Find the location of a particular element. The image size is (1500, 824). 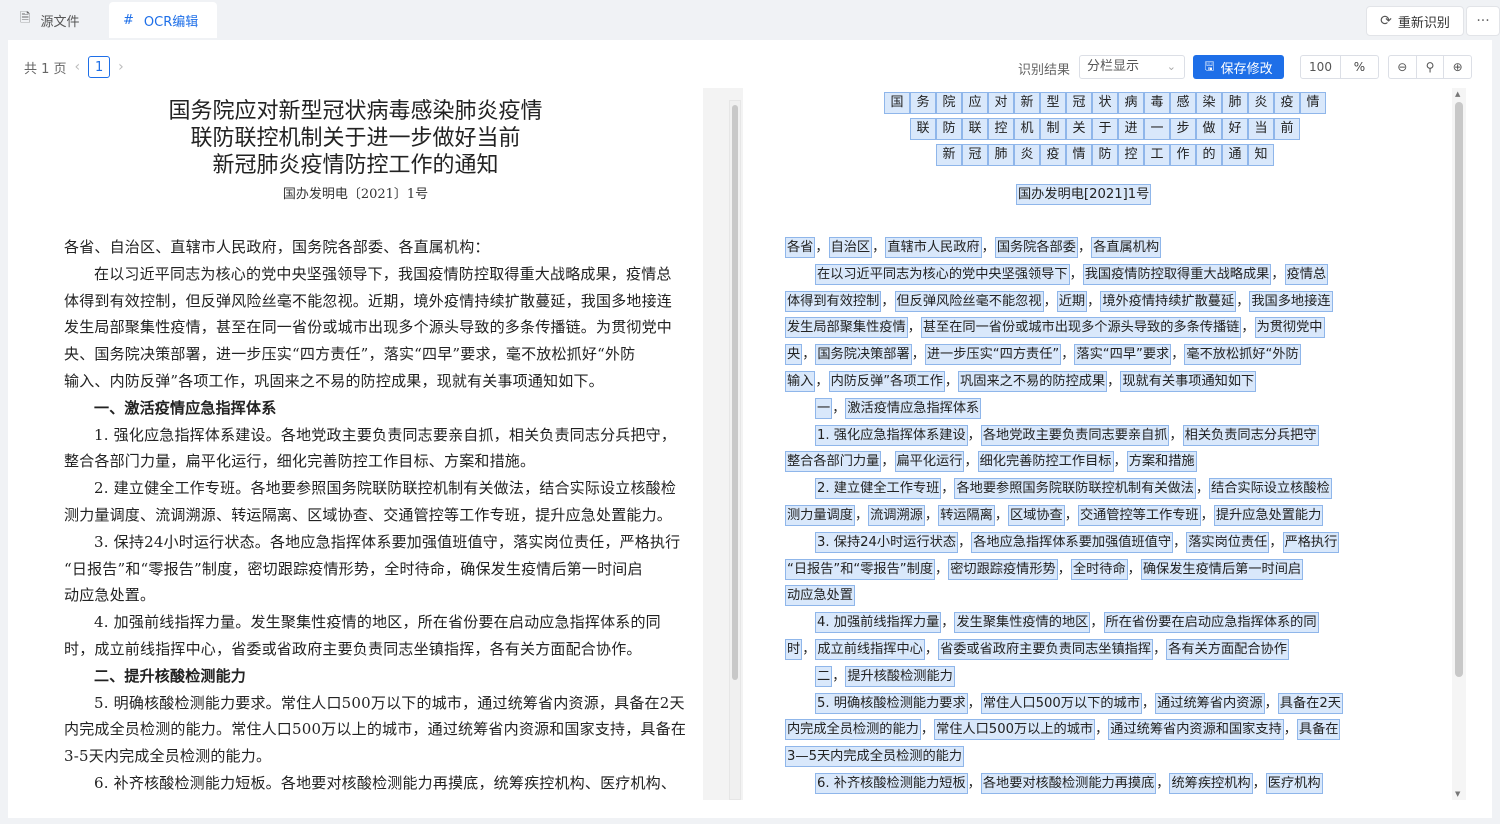

ocr-text-segment: 二 is located at coordinates (824, 676).